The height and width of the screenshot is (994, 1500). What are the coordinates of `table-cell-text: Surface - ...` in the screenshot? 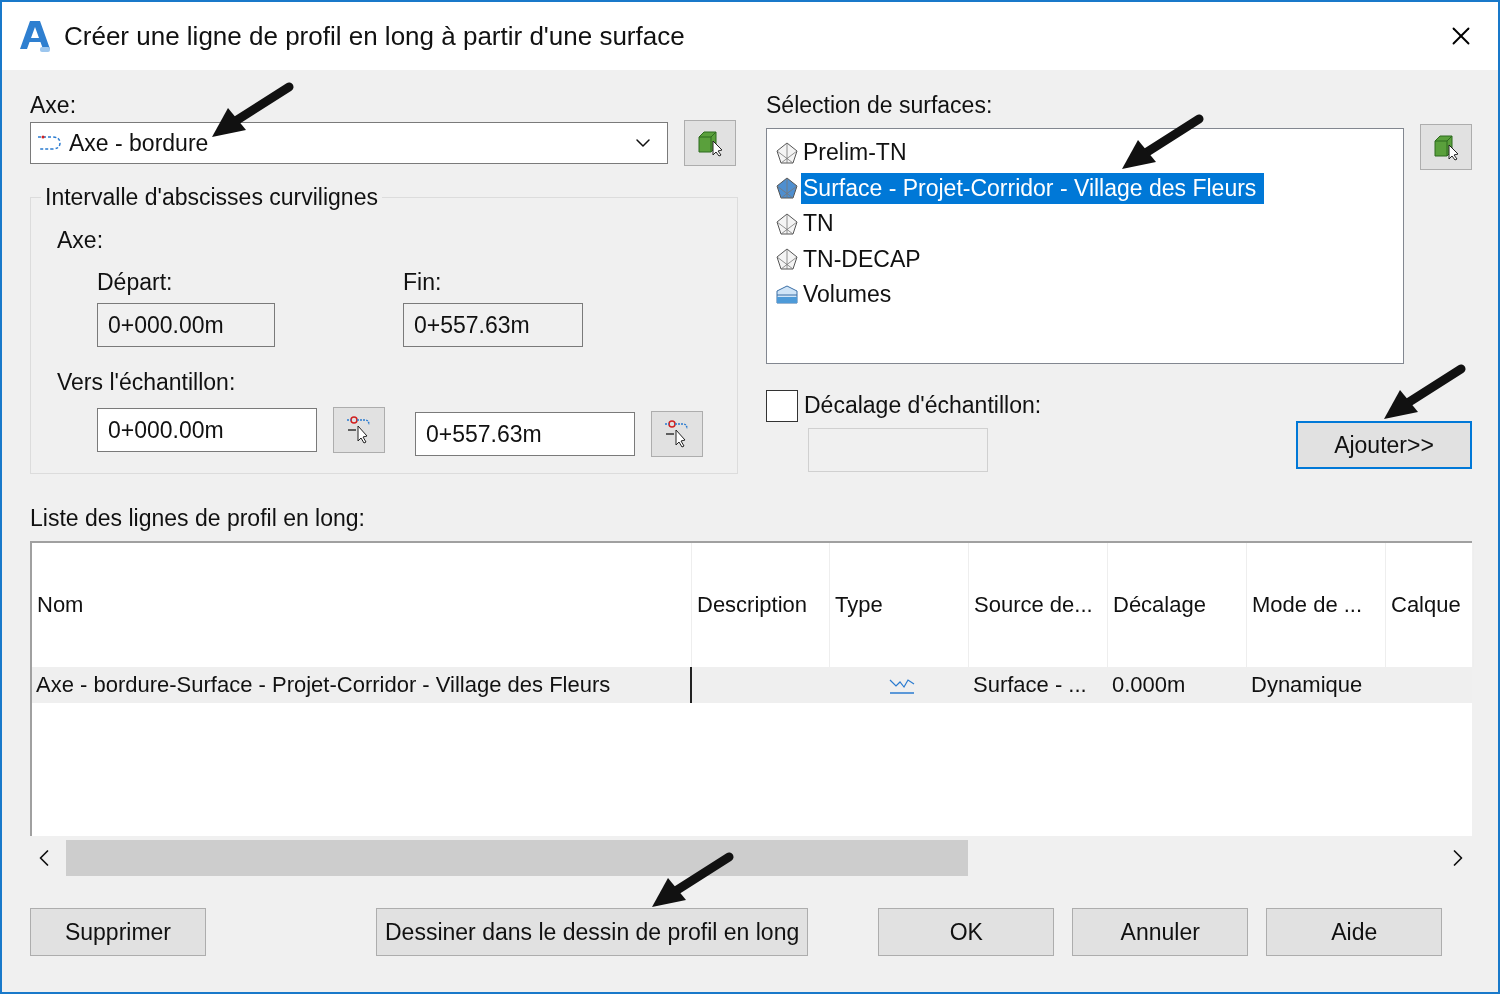 It's located at (1030, 685).